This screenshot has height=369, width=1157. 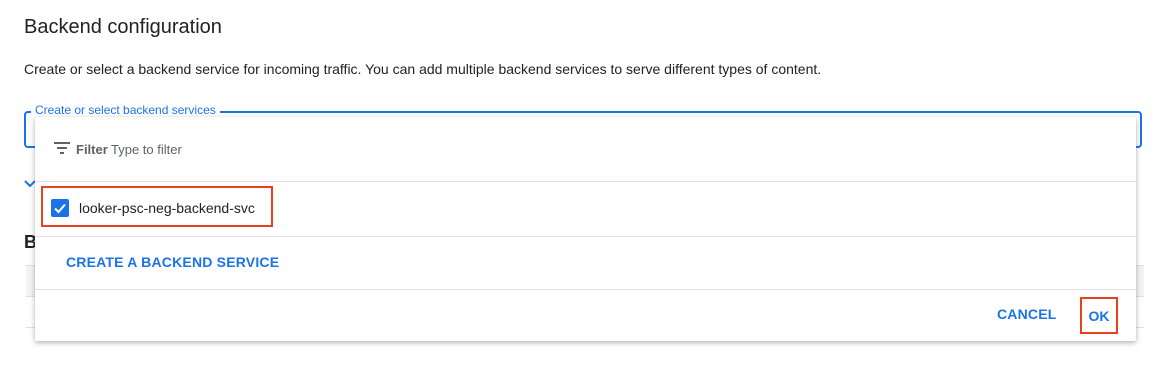 What do you see at coordinates (1099, 315) in the screenshot?
I see `ok-button: OK` at bounding box center [1099, 315].